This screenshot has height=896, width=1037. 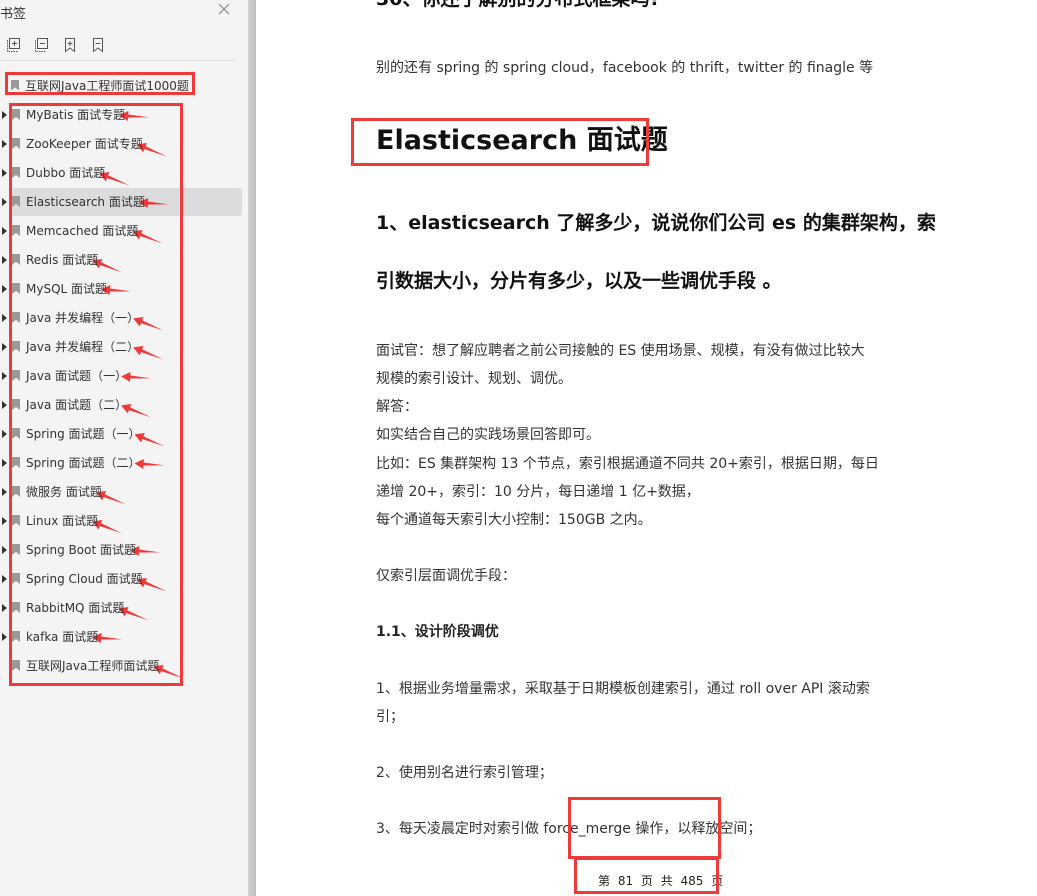 I want to click on body-line: 规模的索引设计、规划、调优。, so click(x=474, y=379).